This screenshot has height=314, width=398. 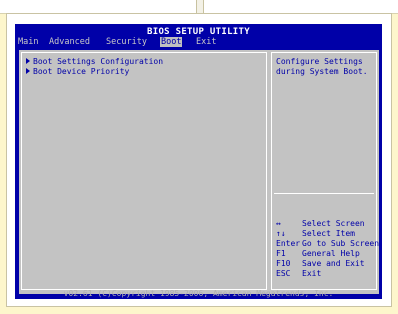 What do you see at coordinates (341, 243) in the screenshot?
I see `key-desc: Go to Sub Screen` at bounding box center [341, 243].